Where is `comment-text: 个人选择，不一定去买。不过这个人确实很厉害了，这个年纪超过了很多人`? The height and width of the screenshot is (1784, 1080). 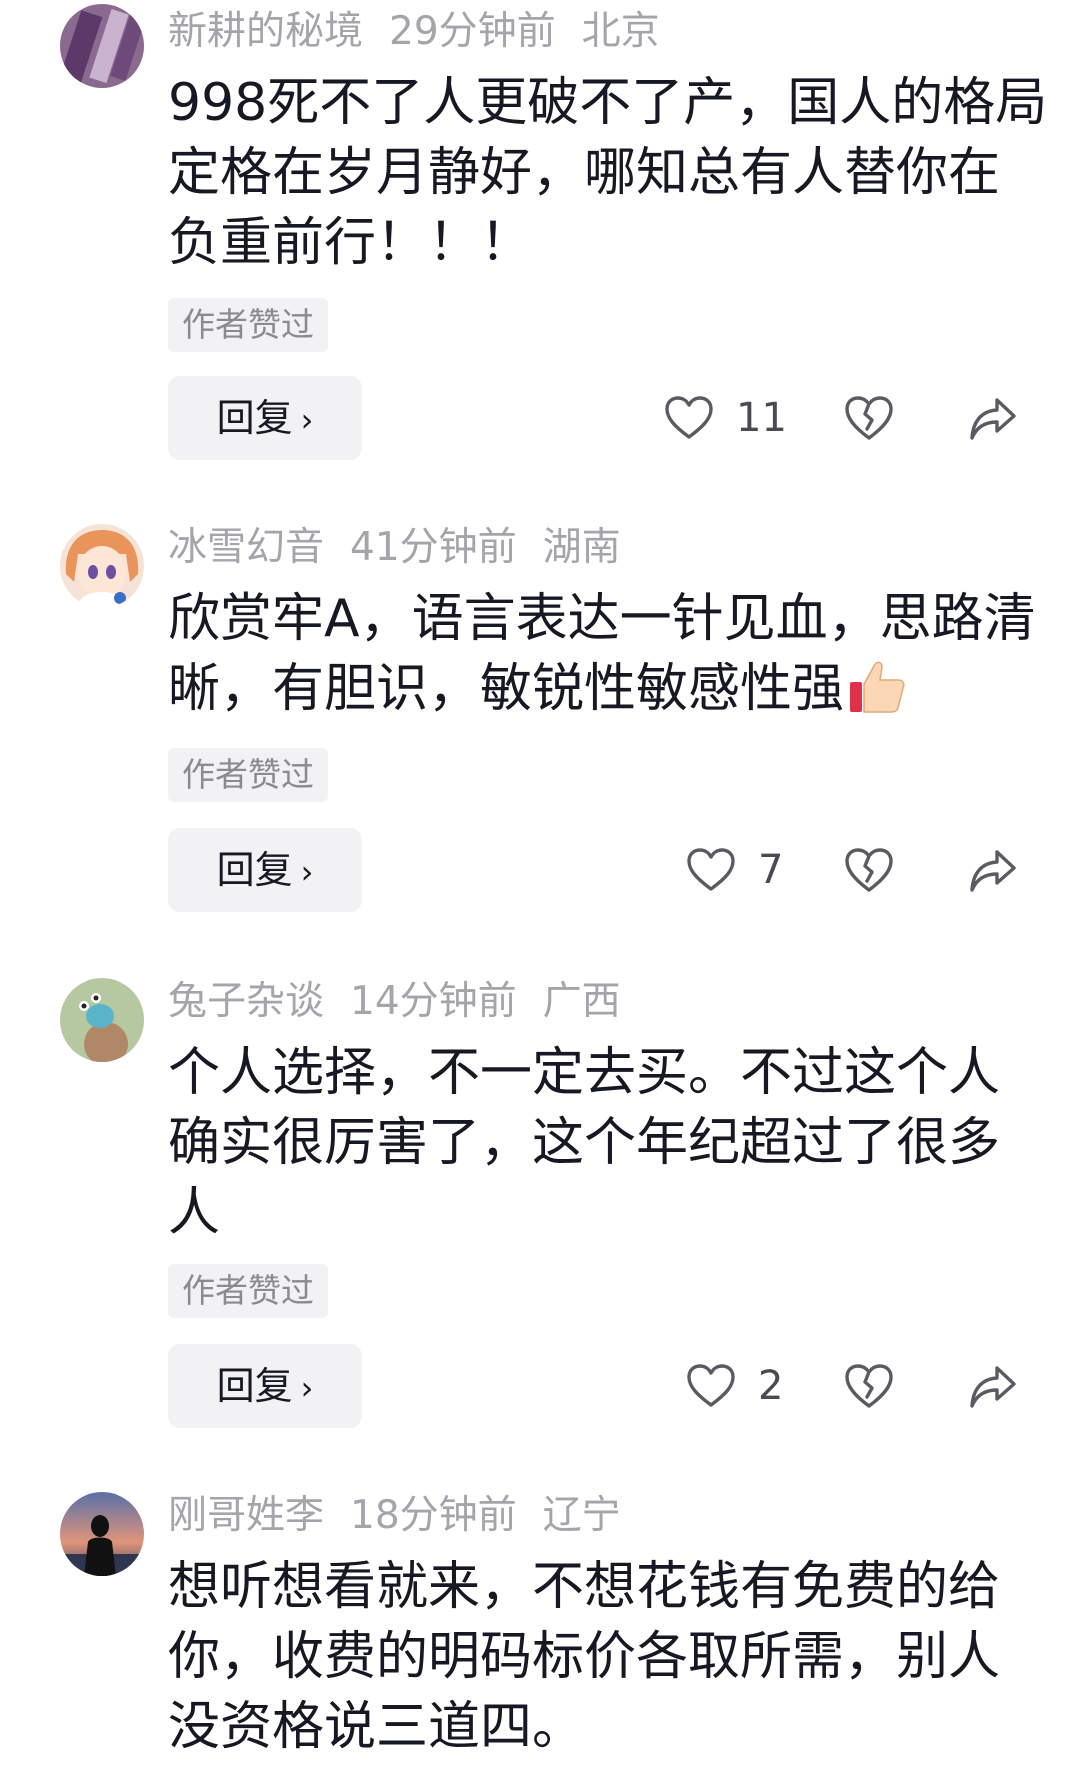 comment-text: 个人选择，不一定去买。不过这个人确实很厉害了，这个年纪超过了很多人 is located at coordinates (584, 1143).